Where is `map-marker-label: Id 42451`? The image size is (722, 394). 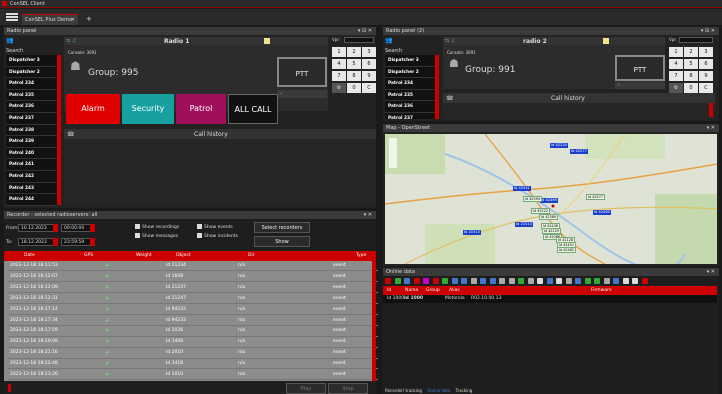
map-marker-label: Id 42451 is located at coordinates (522, 188).